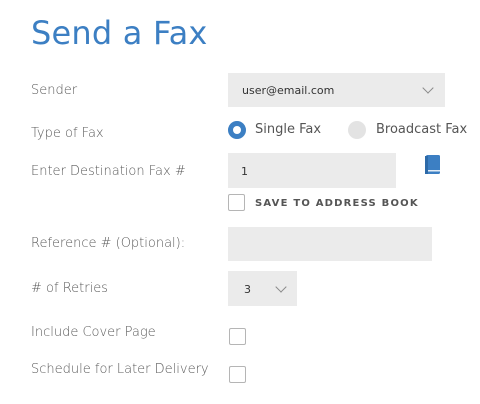  I want to click on cover-page-checkbox, so click(237, 336).